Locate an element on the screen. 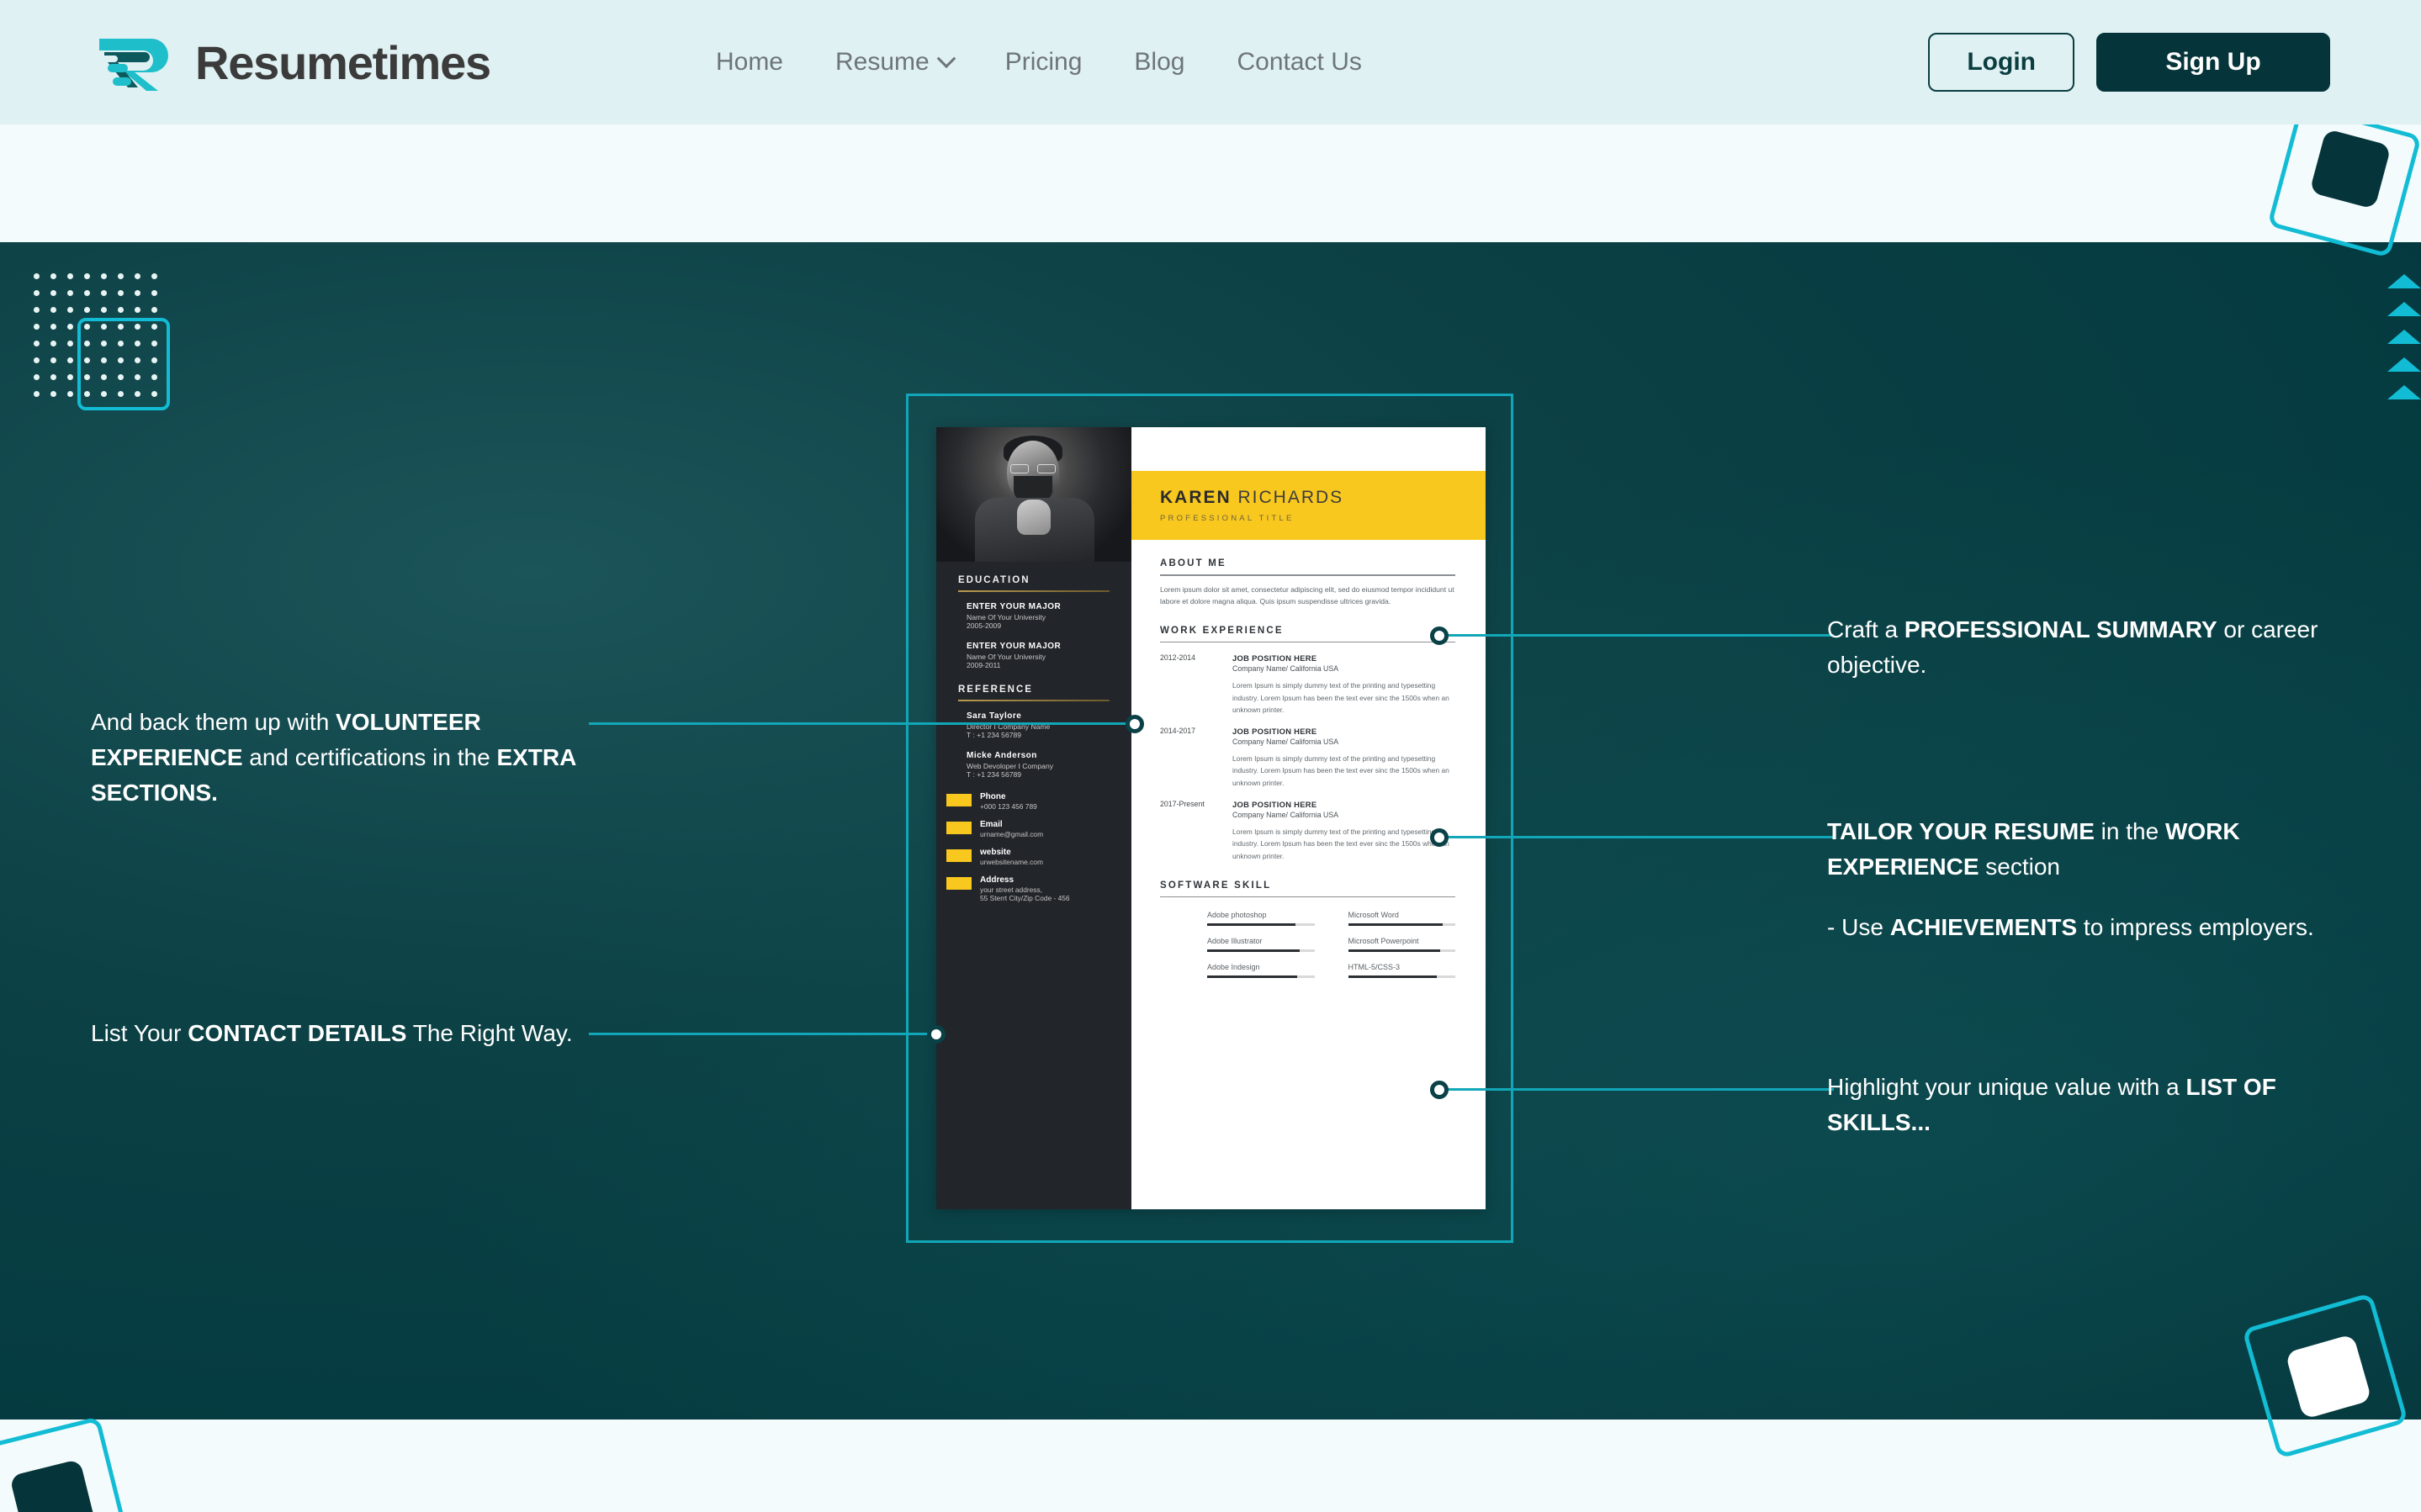  header-underband is located at coordinates (1211, 183).